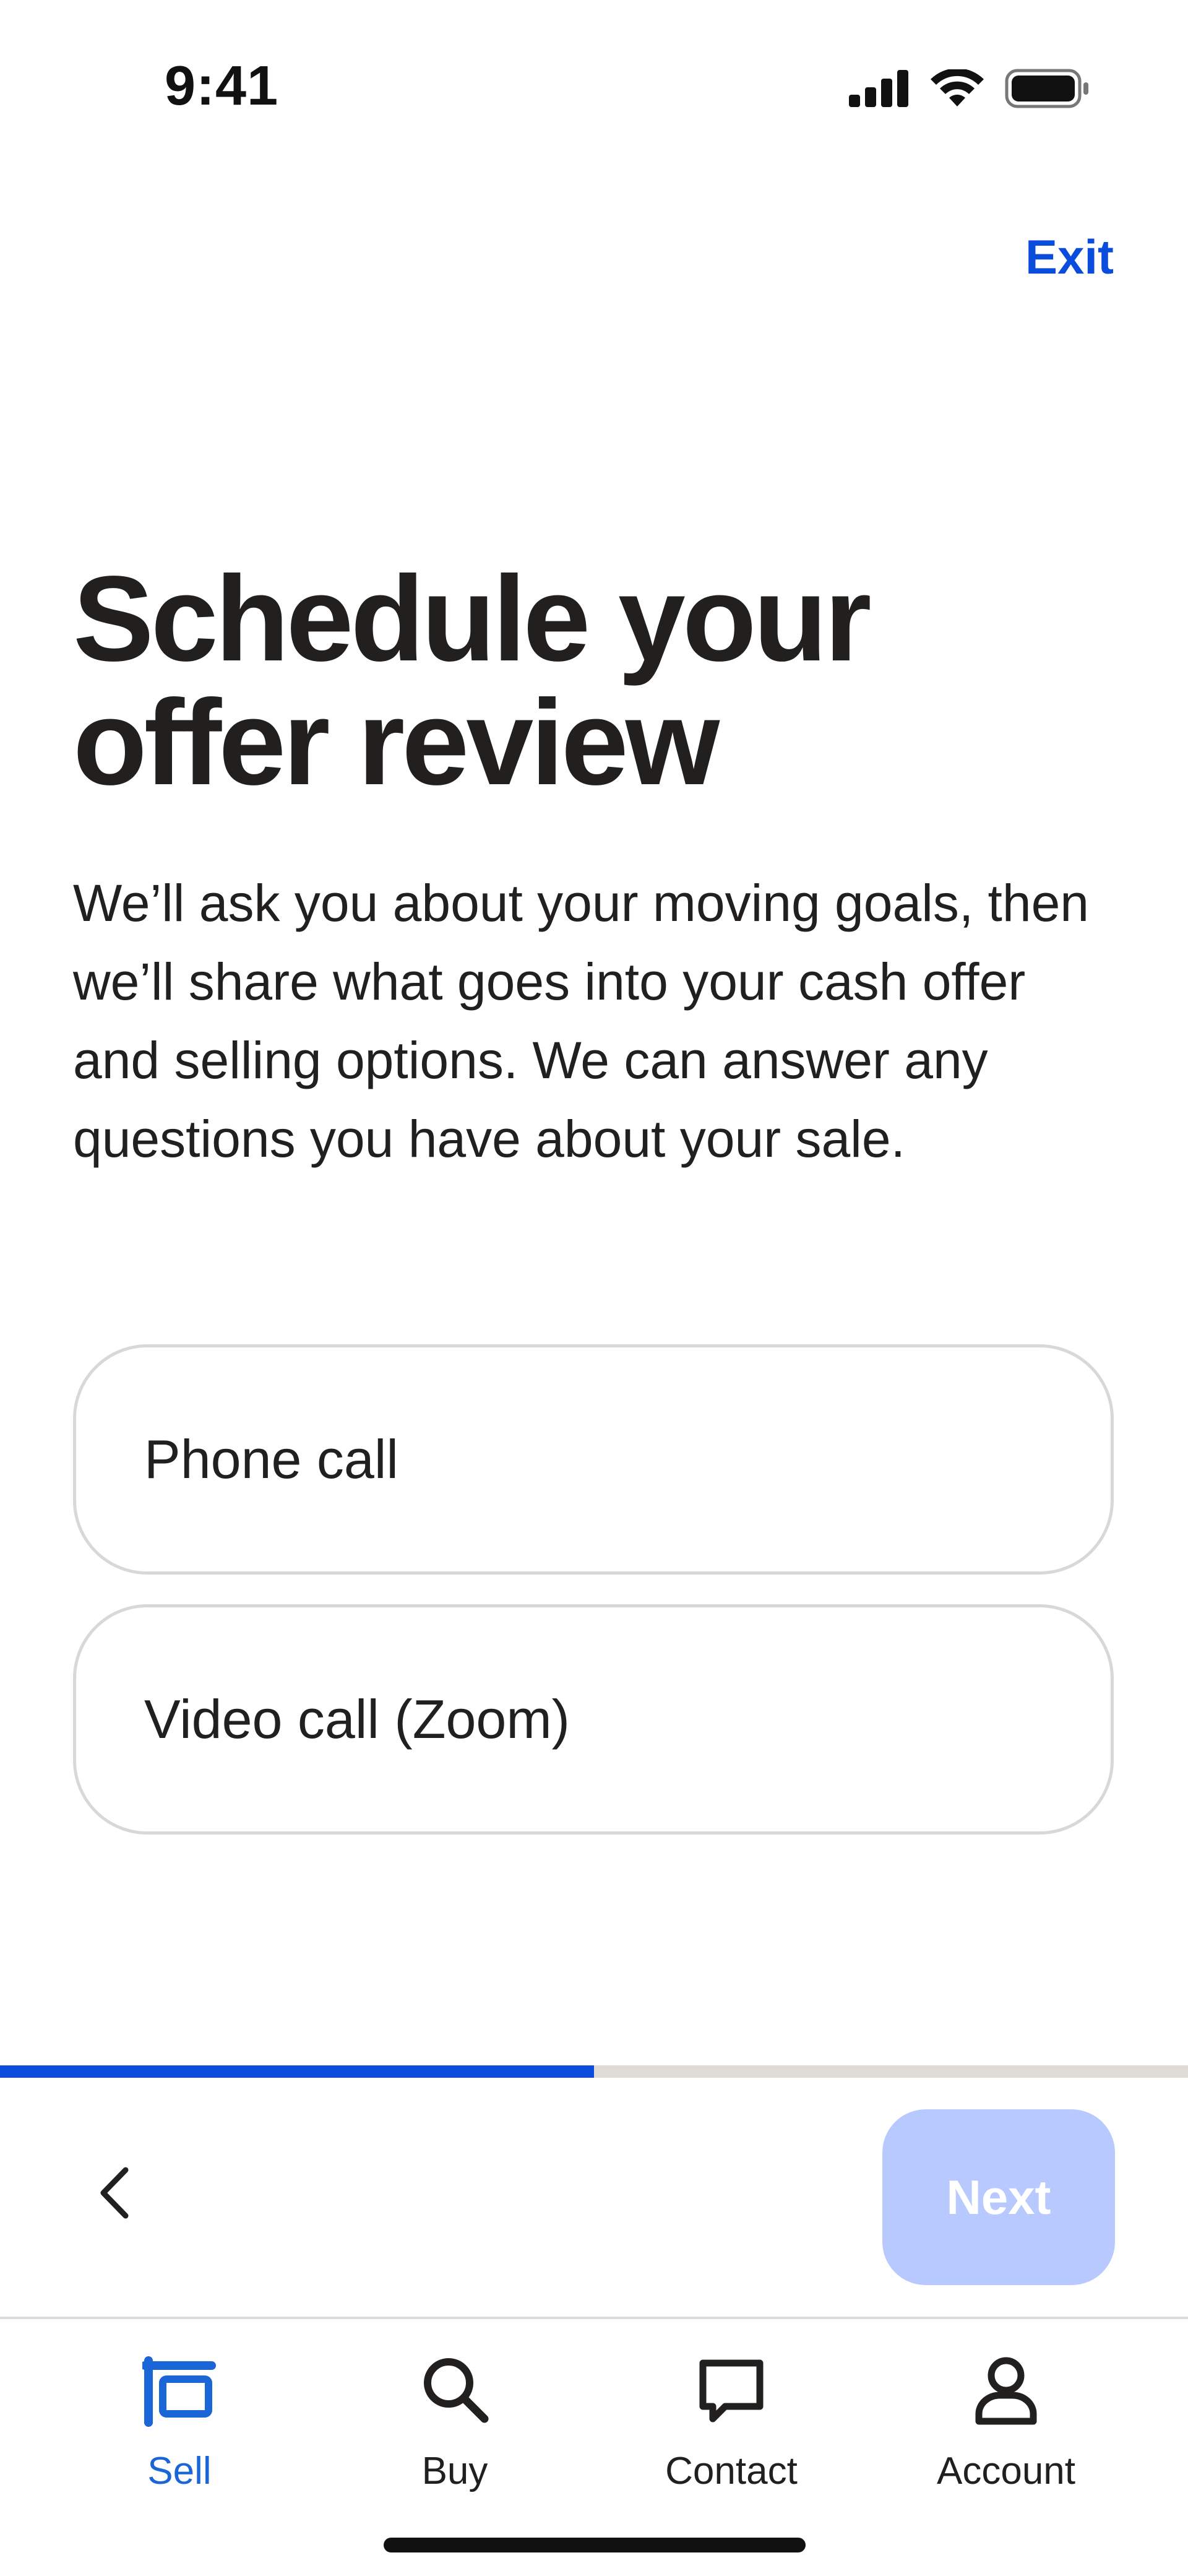 Image resolution: width=1188 pixels, height=2576 pixels. I want to click on tab-label: Contact, so click(731, 2471).